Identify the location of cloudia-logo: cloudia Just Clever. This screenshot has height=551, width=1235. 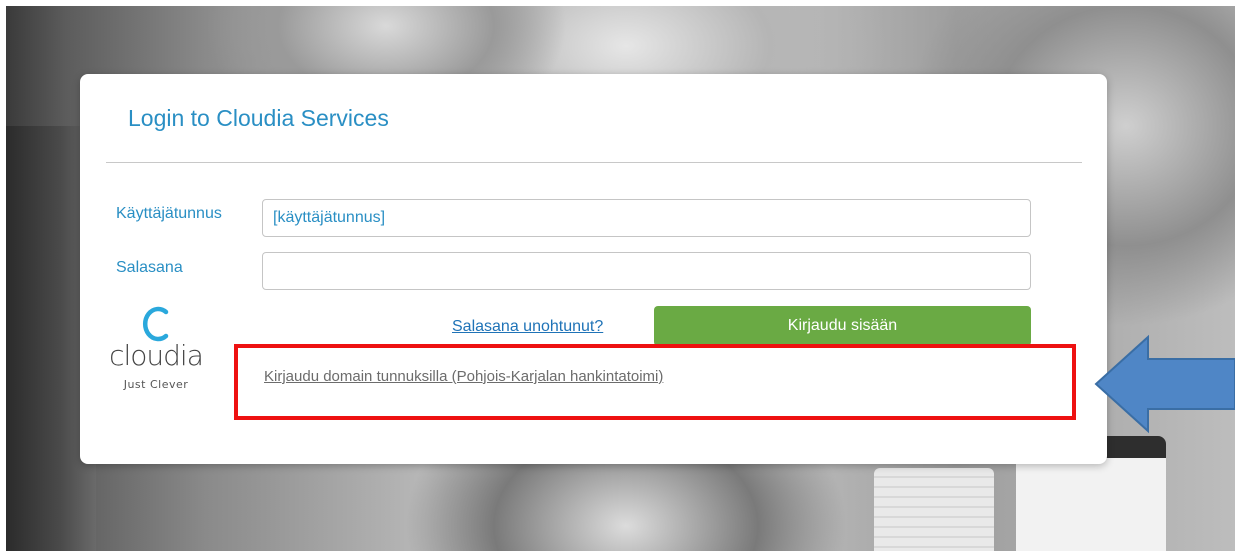
(154, 349).